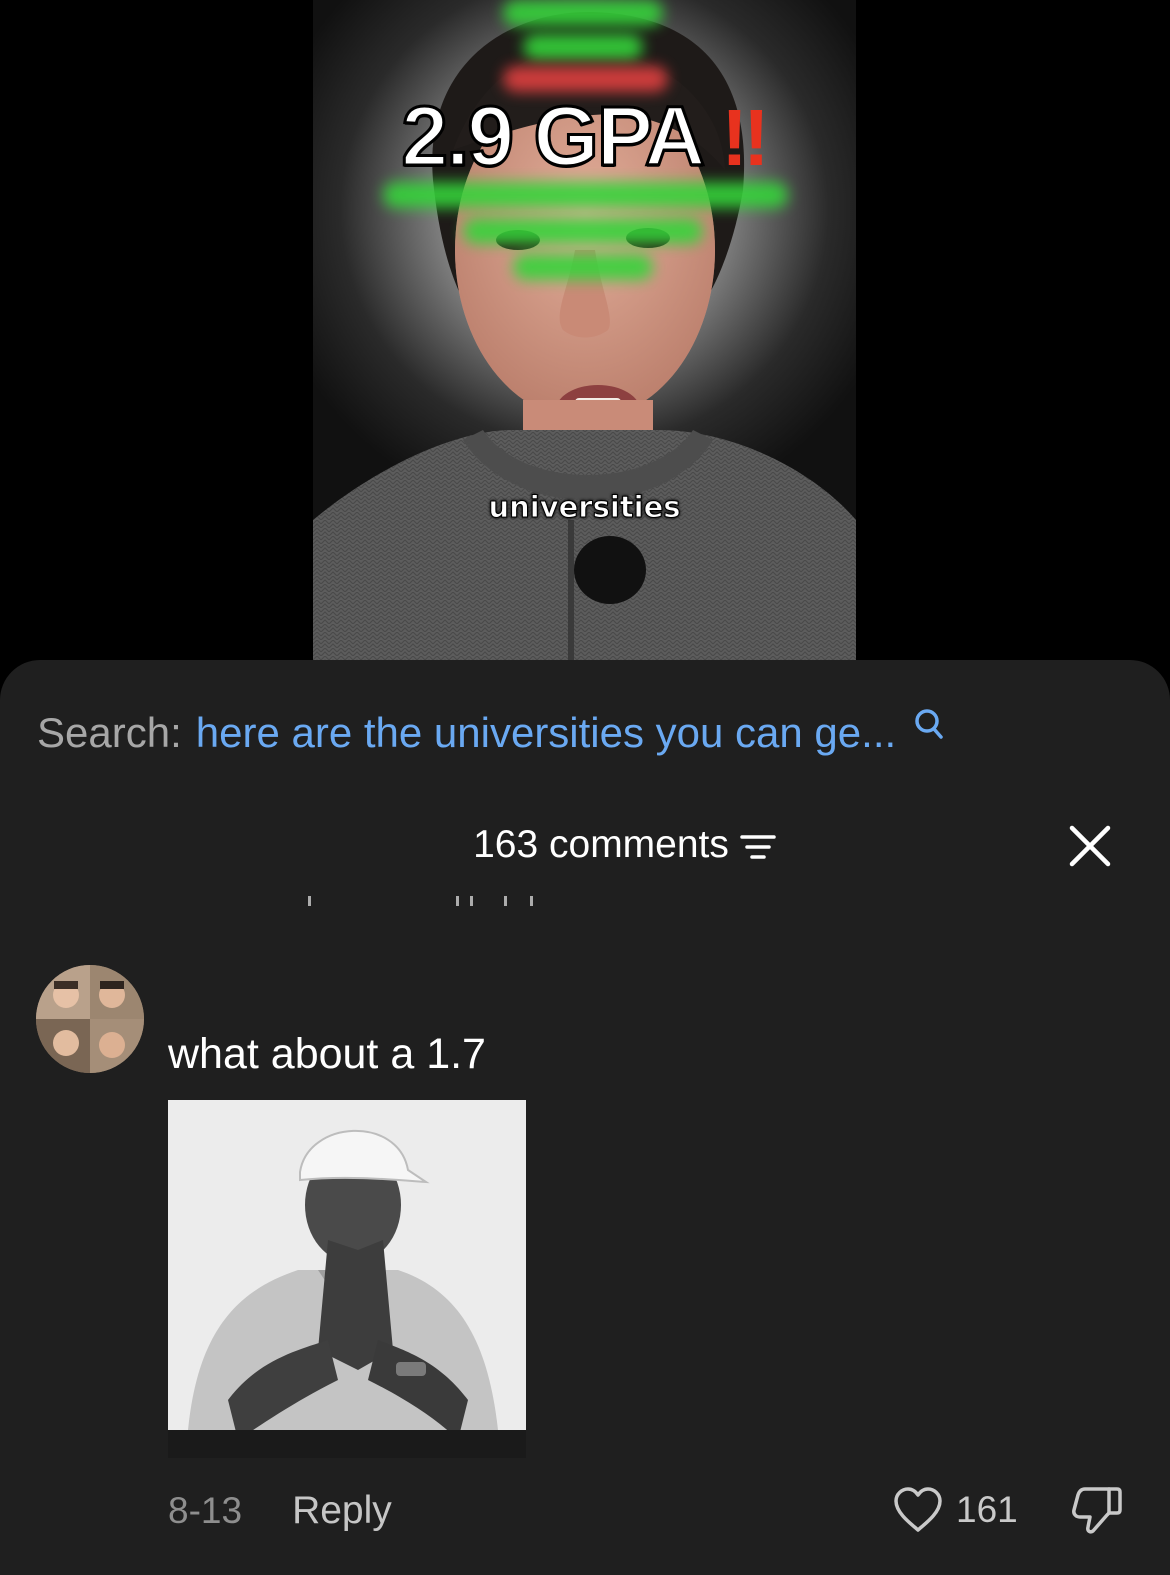  I want to click on like-button: 161, so click(955, 1510).